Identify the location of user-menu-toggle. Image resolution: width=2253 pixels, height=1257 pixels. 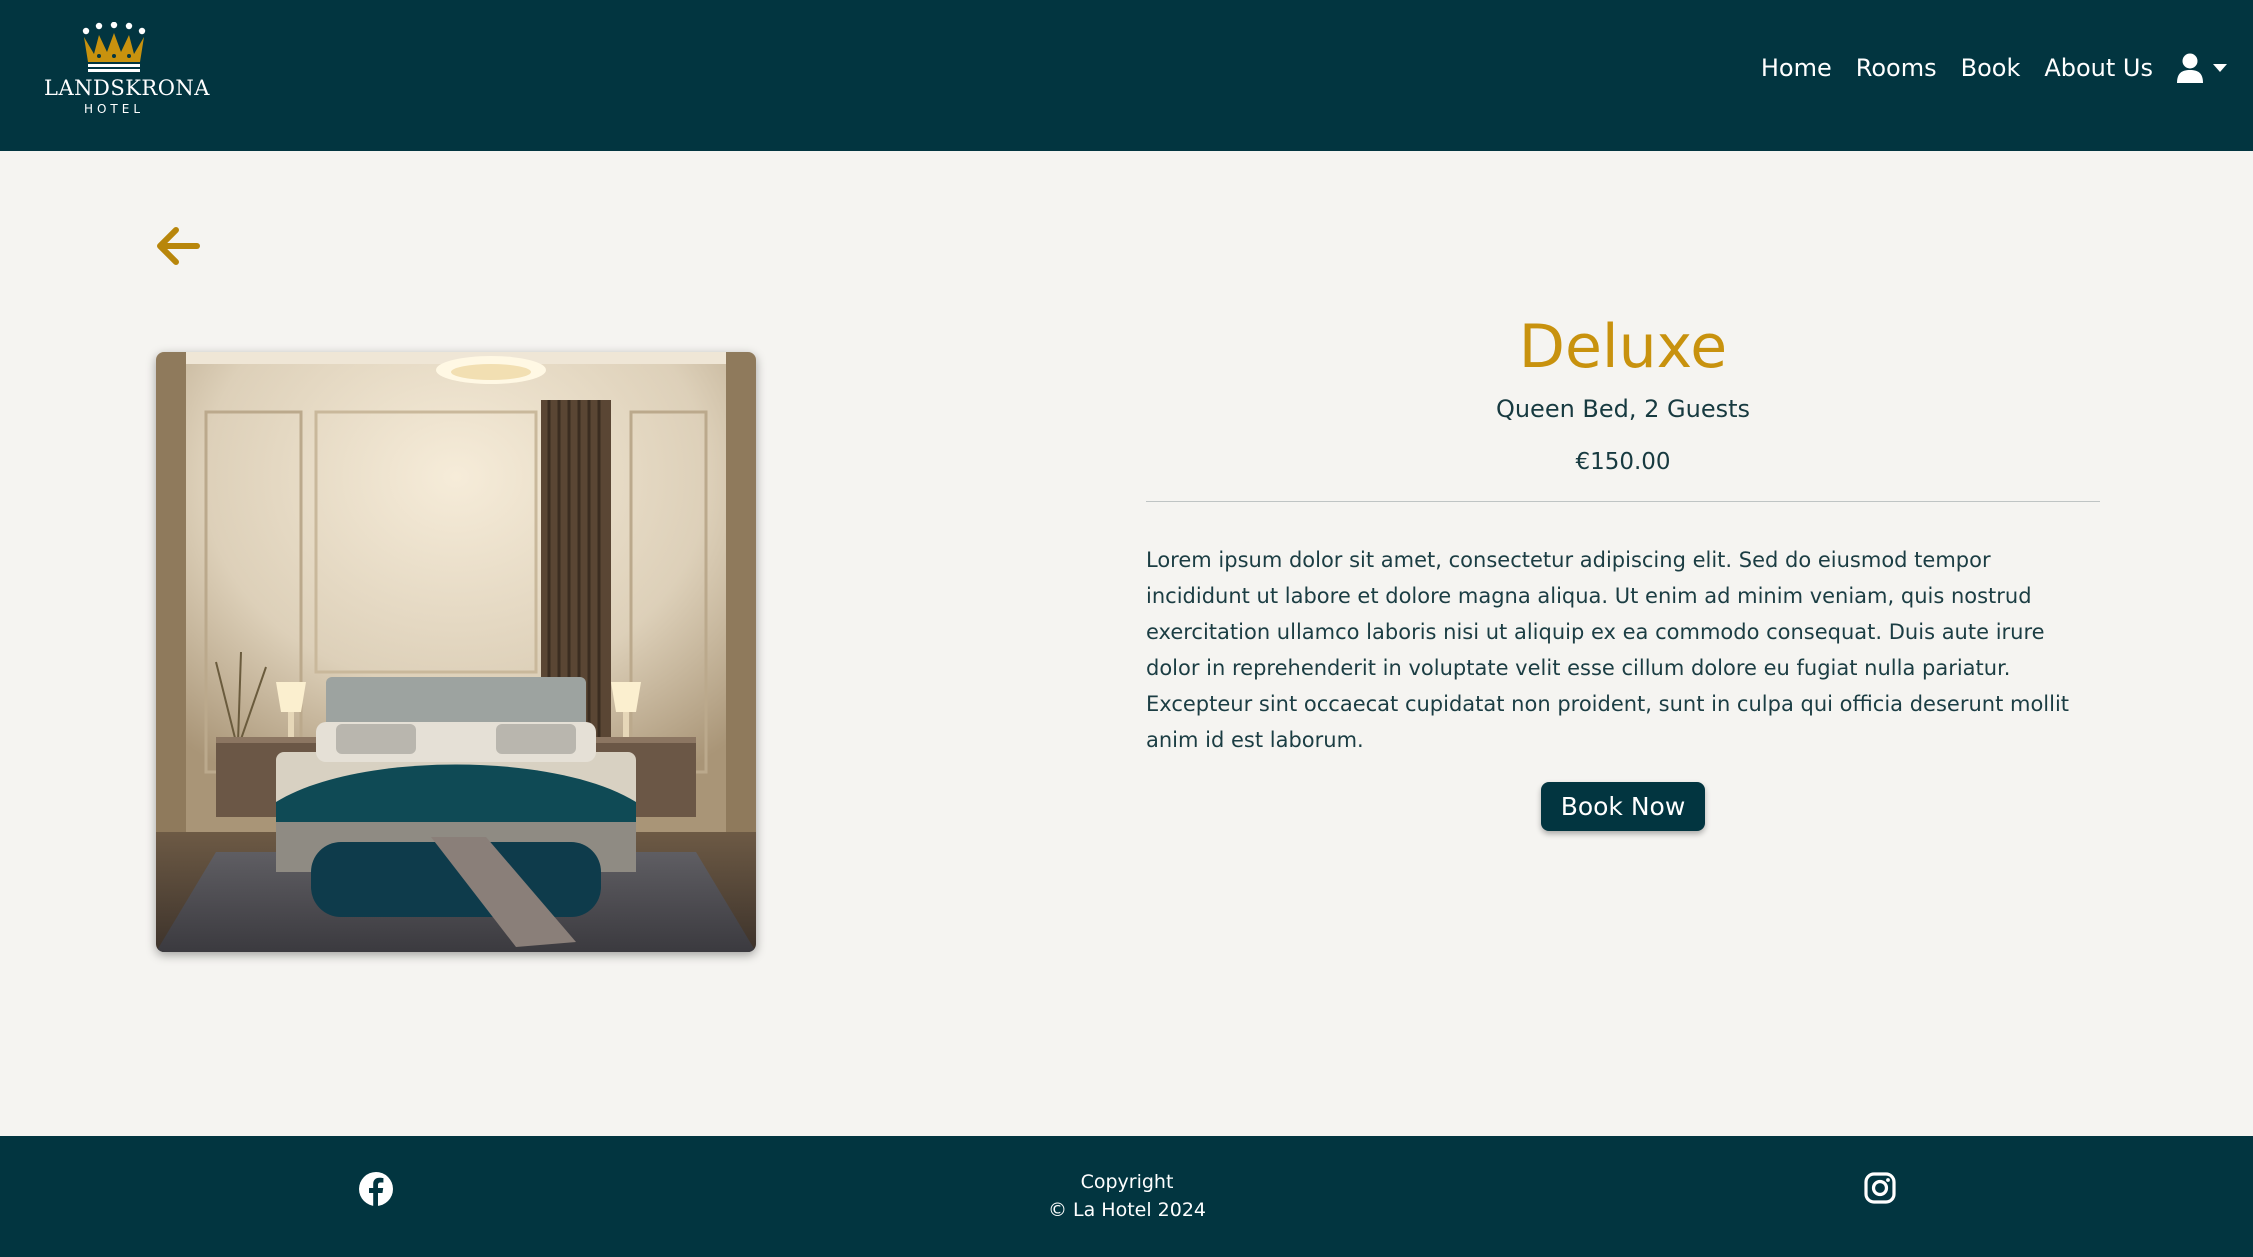
(2202, 68).